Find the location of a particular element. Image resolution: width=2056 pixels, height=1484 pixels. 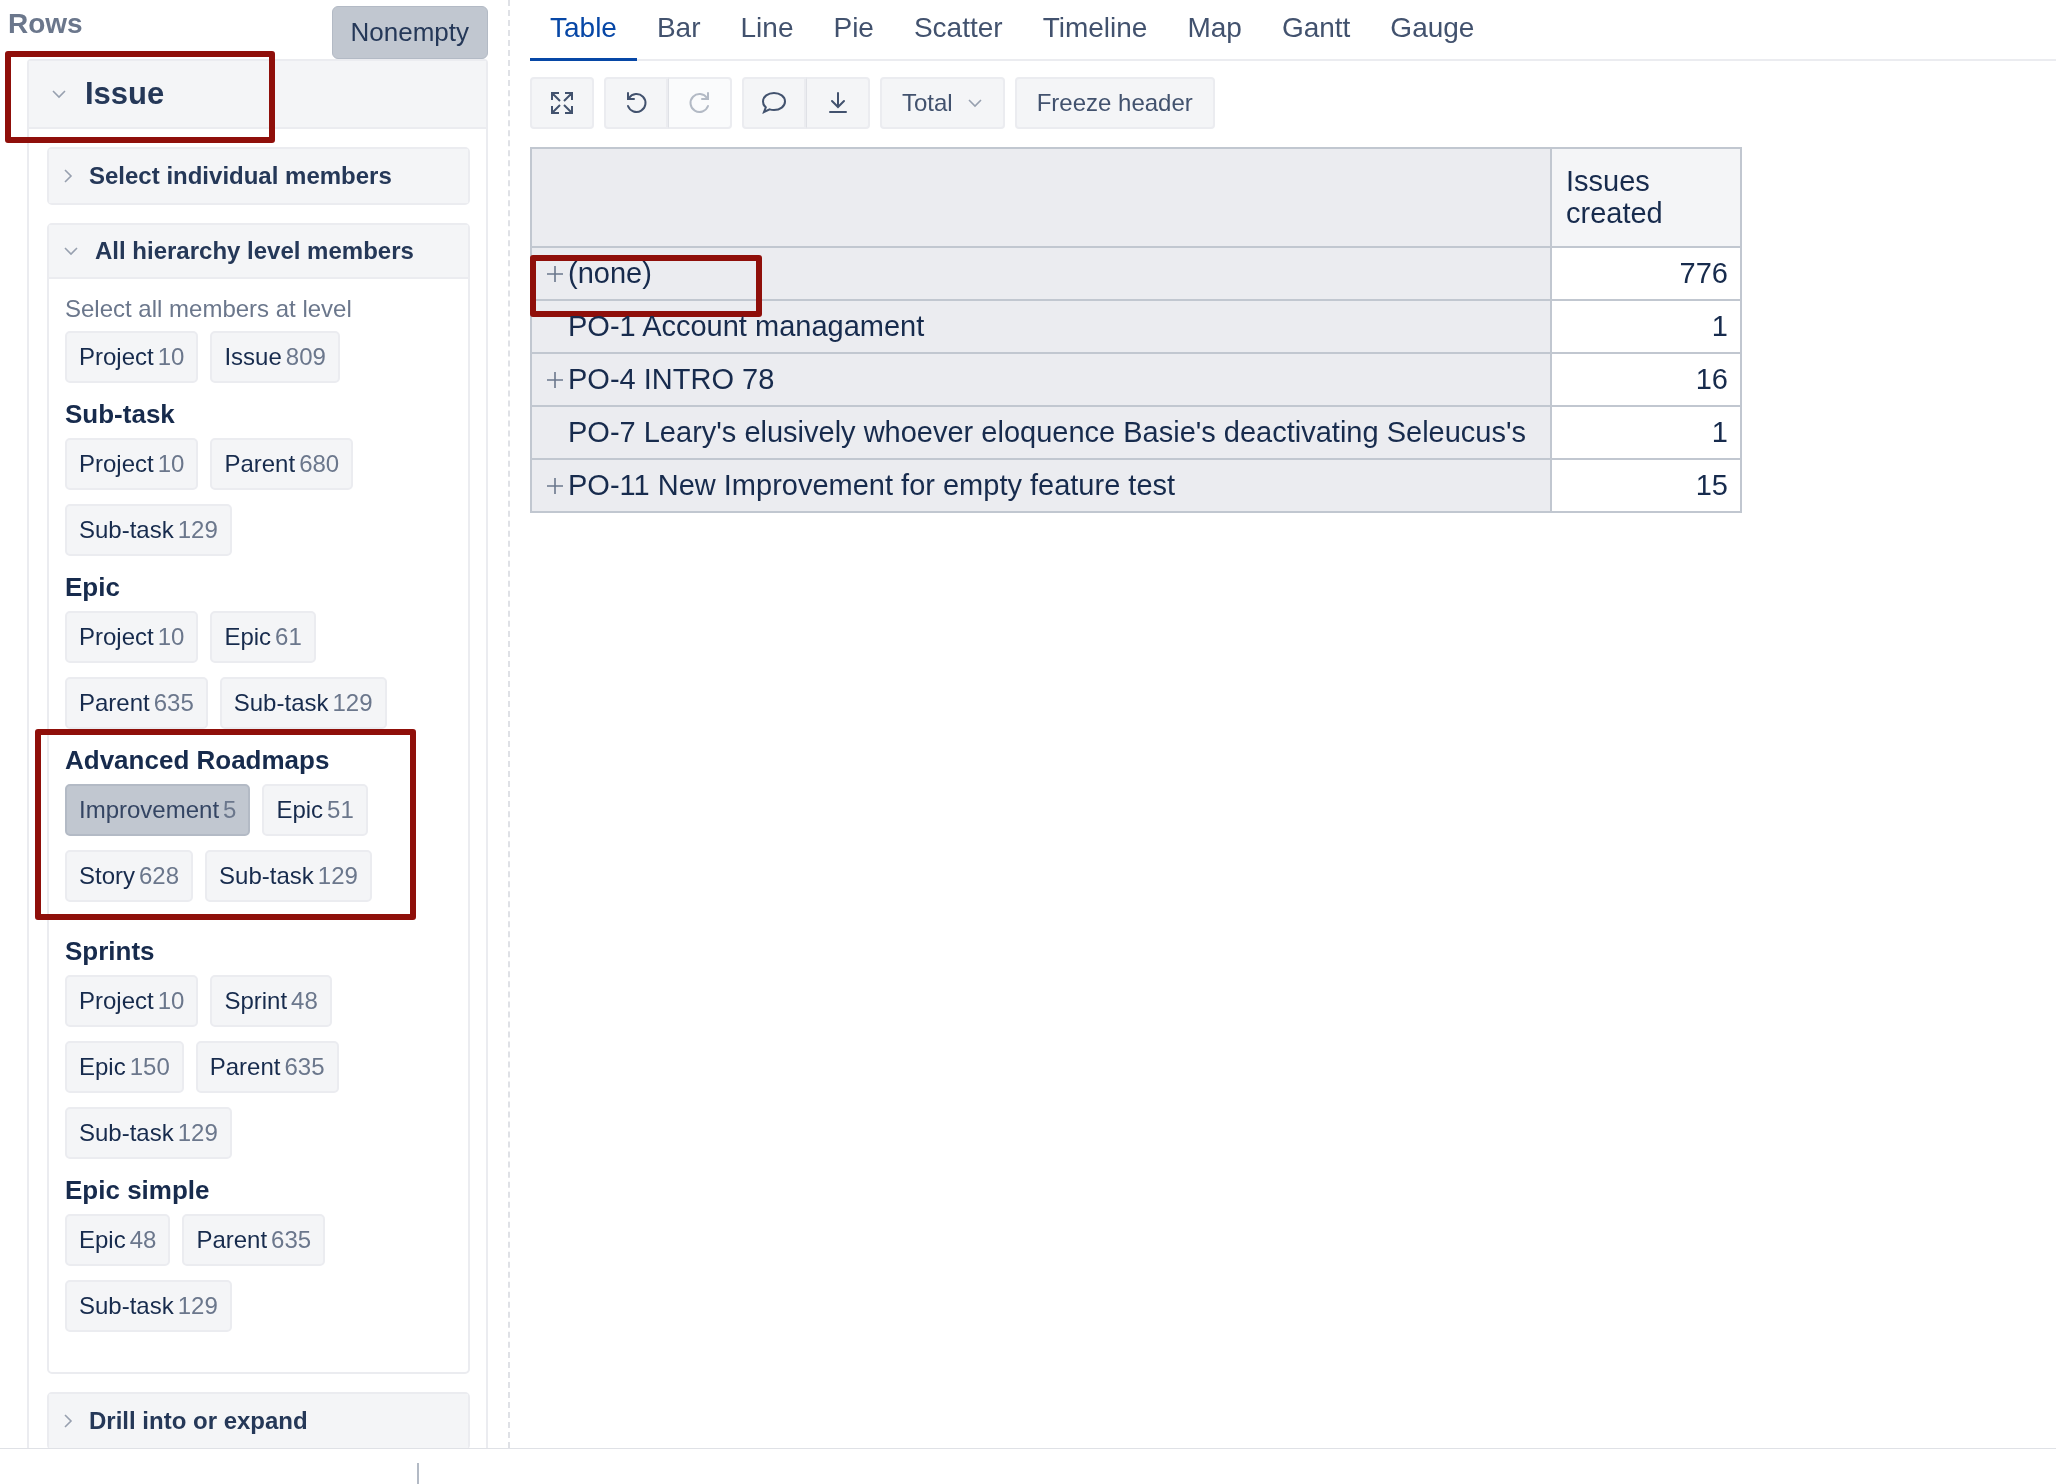

expand-arrows-icon is located at coordinates (562, 103).